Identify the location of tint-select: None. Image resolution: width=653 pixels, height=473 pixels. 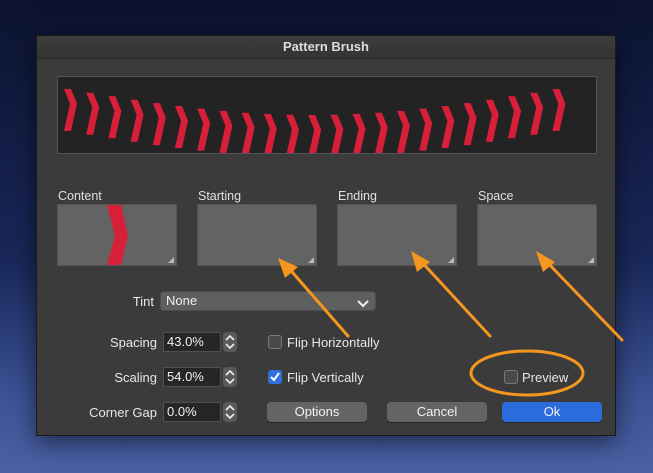
(268, 301).